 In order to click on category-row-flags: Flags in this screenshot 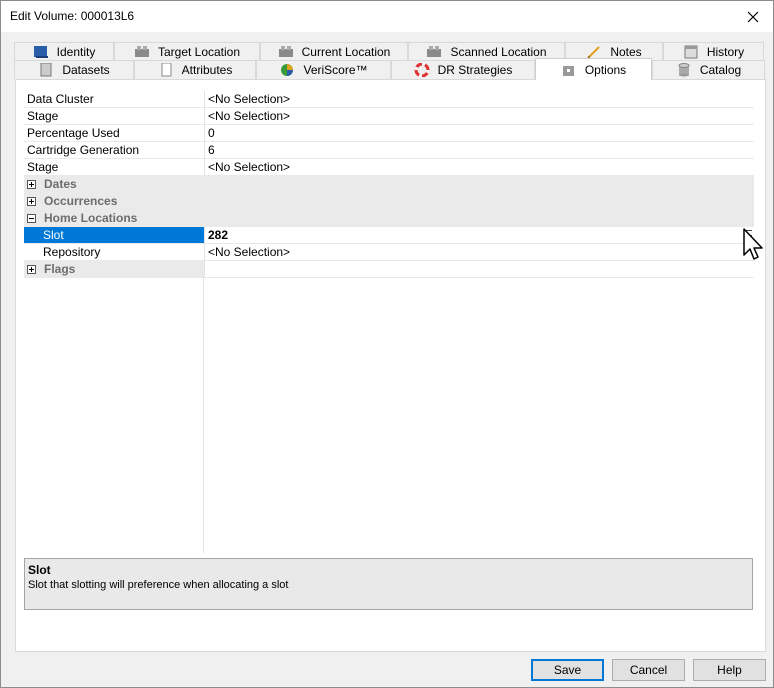, I will do `click(389, 269)`.